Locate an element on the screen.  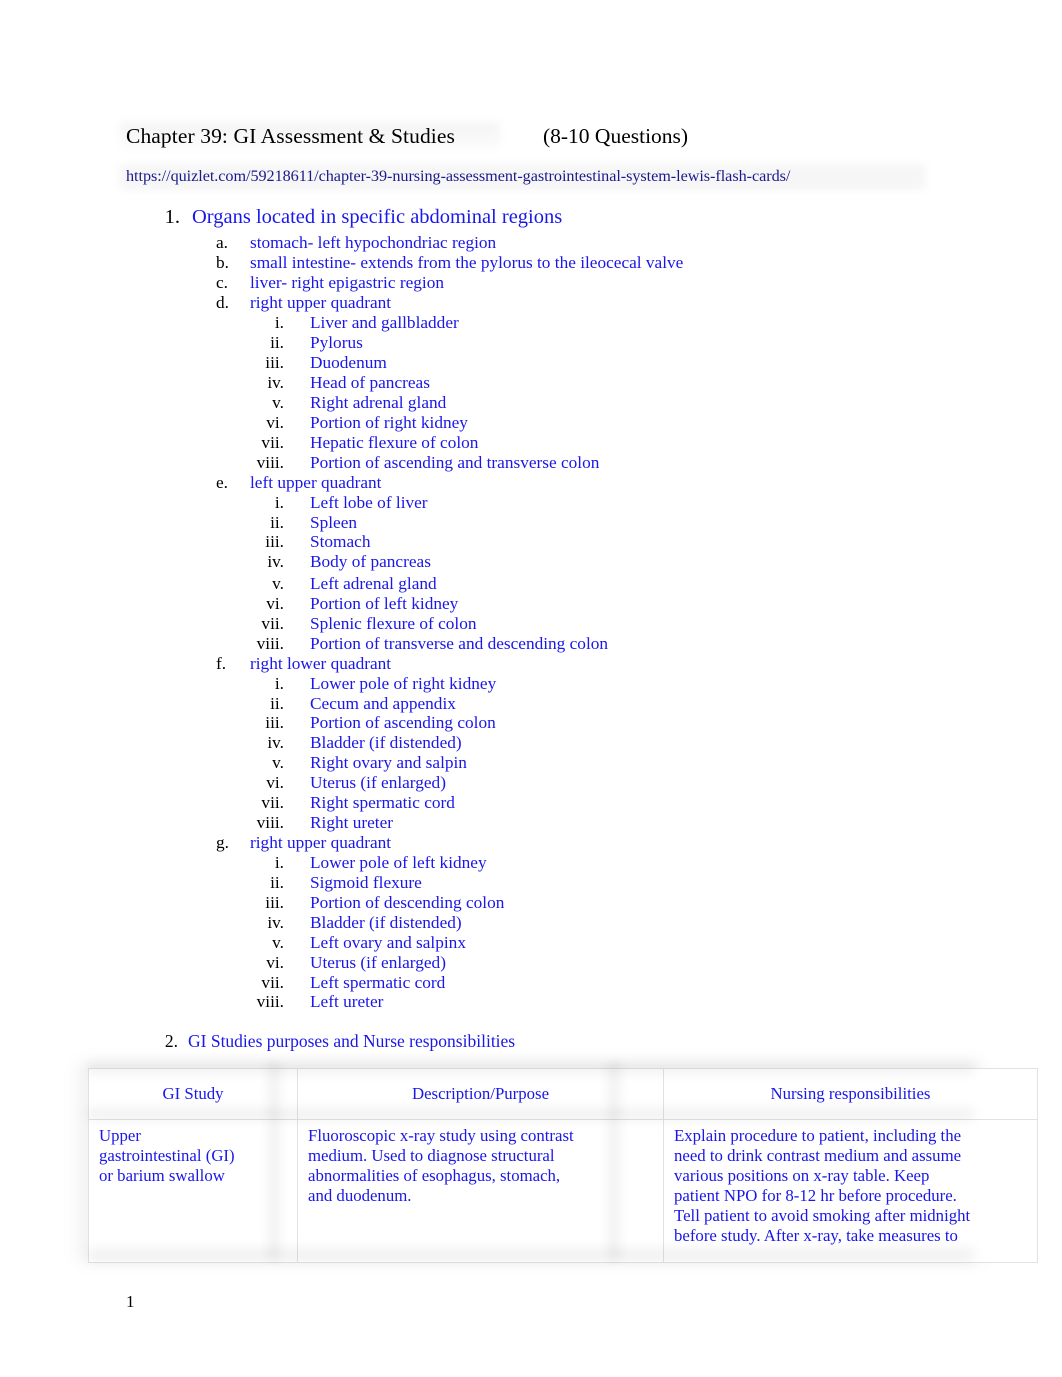
roman-text: Lower pole of right kidney is located at coordinates (403, 683).